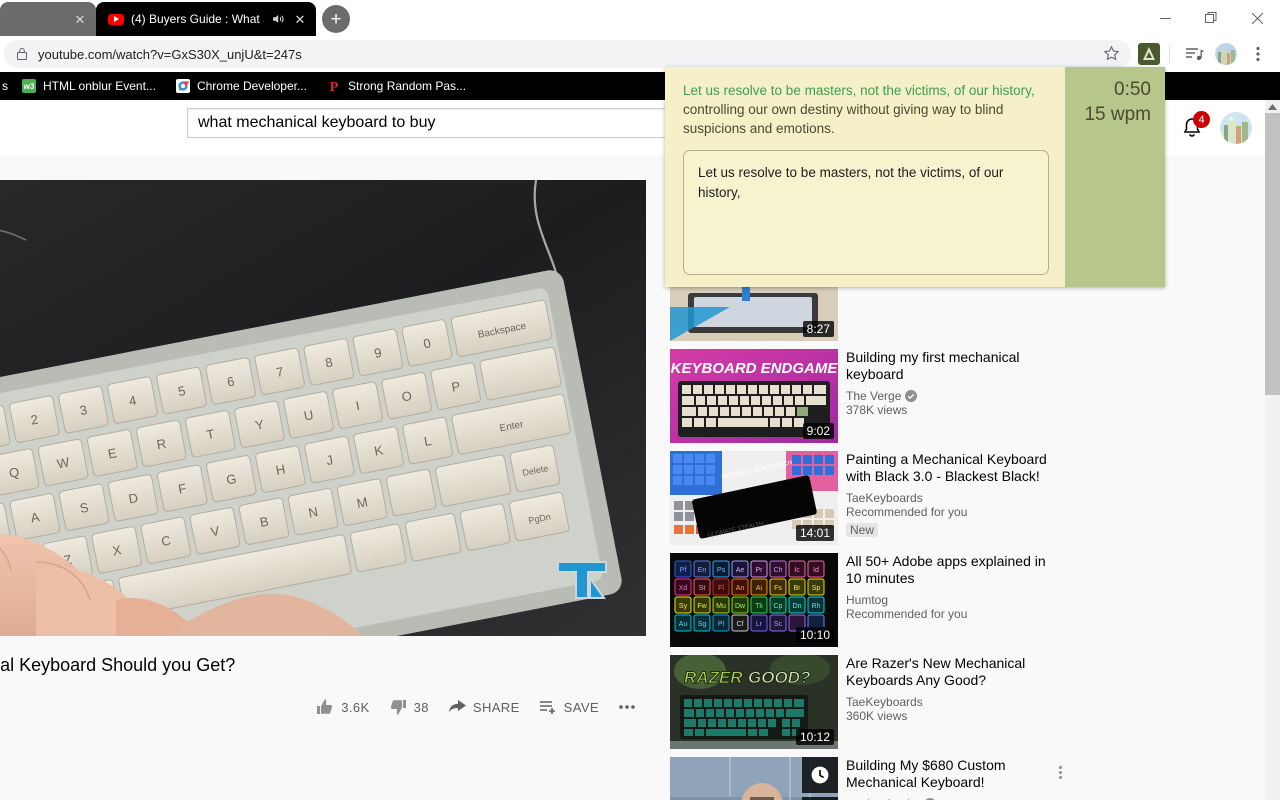  What do you see at coordinates (278, 19) in the screenshot?
I see `tab-audio-icon` at bounding box center [278, 19].